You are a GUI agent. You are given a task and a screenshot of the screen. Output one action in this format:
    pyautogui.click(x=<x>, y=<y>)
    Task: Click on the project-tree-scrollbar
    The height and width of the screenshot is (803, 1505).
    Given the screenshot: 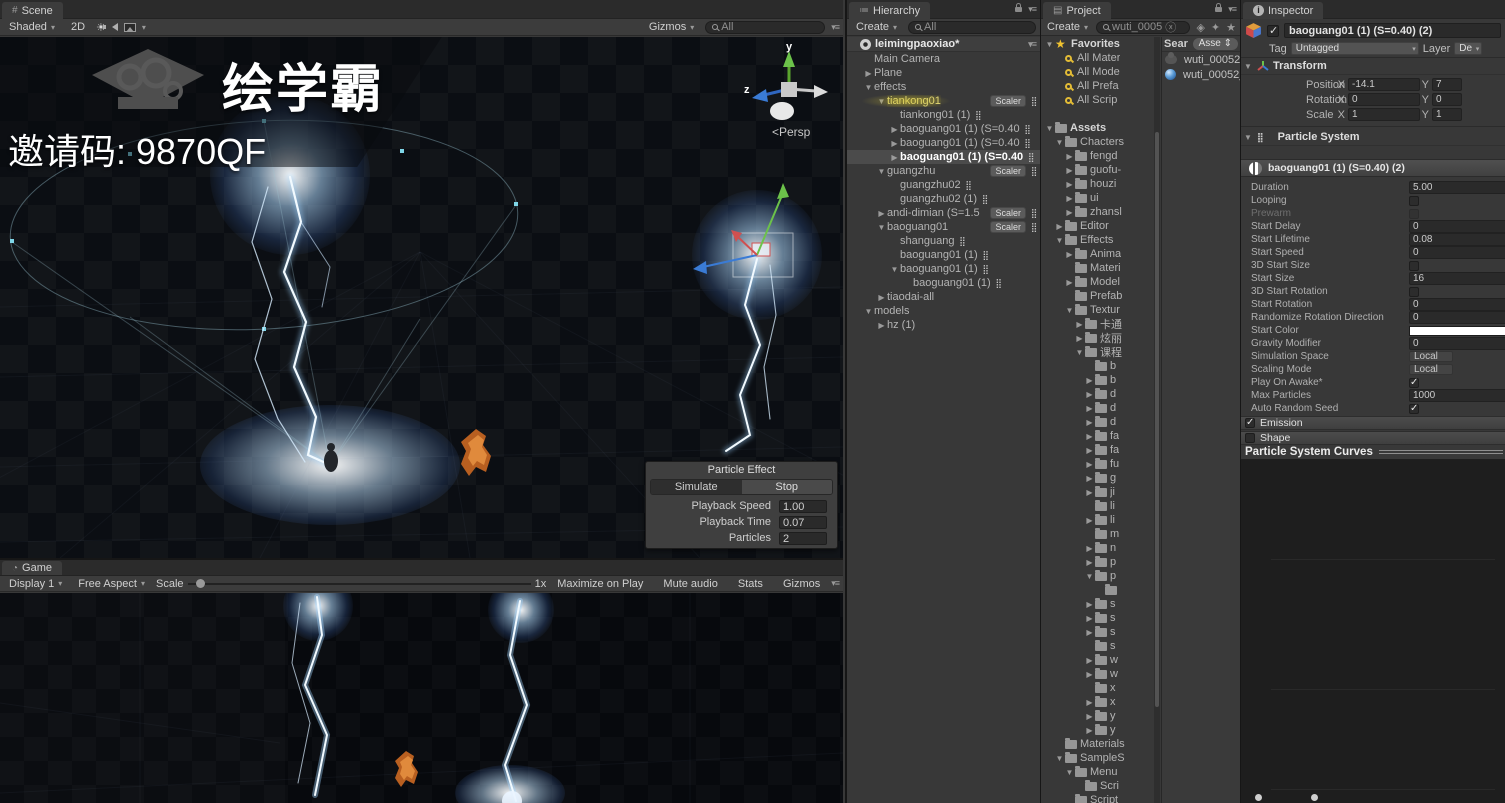 What is the action you would take?
    pyautogui.click(x=1157, y=420)
    